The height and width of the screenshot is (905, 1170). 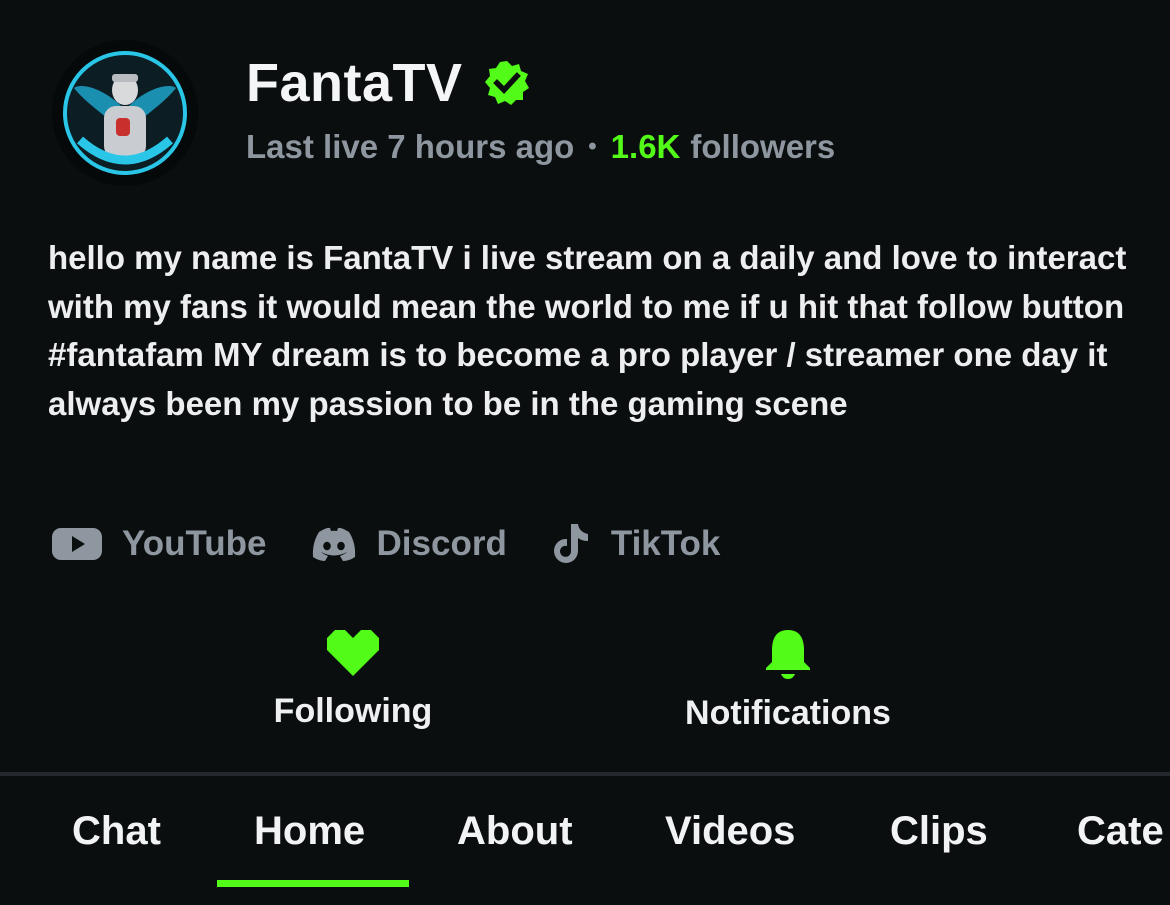 What do you see at coordinates (77, 544) in the screenshot?
I see `youtube-icon` at bounding box center [77, 544].